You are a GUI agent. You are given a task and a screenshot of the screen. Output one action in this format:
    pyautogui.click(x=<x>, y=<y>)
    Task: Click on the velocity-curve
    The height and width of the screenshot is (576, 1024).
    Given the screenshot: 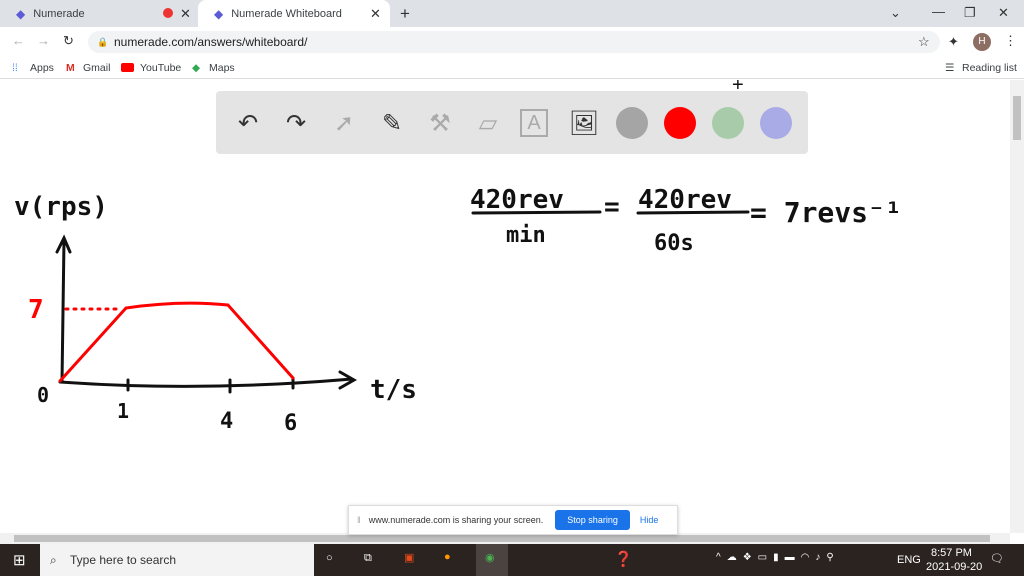 What is the action you would take?
    pyautogui.click(x=176, y=342)
    